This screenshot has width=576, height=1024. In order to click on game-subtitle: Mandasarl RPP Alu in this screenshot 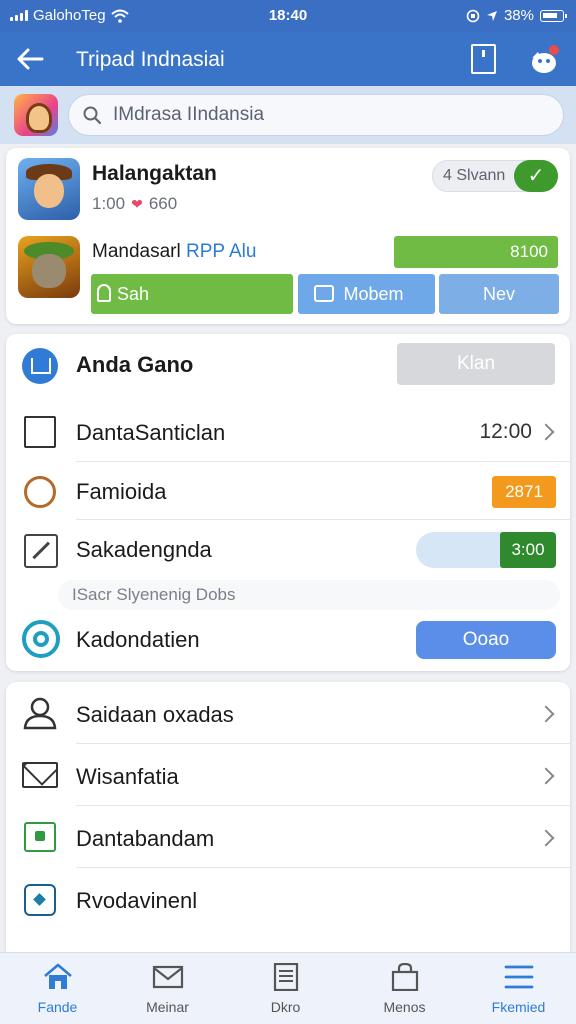, I will do `click(174, 252)`.